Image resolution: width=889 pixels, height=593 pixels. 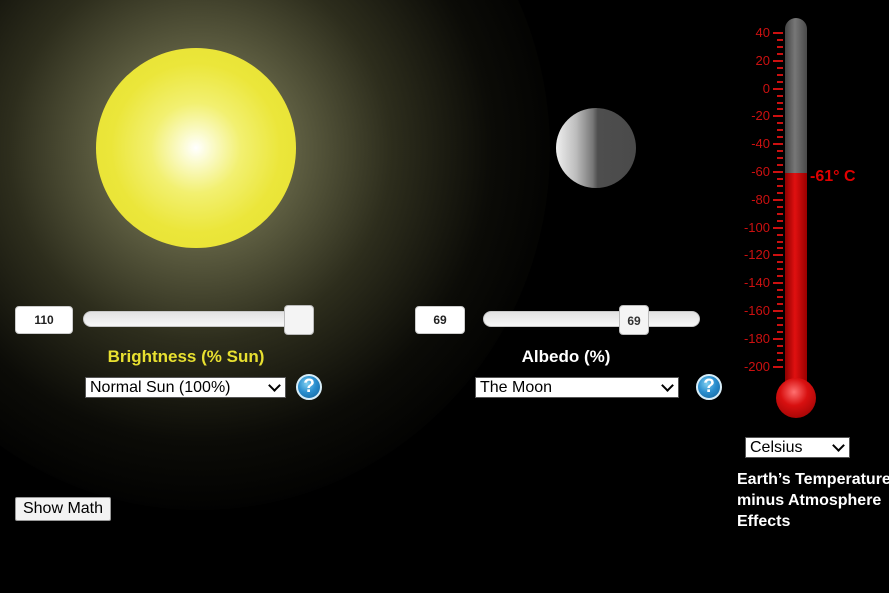 What do you see at coordinates (196, 148) in the screenshot?
I see `sun-graphic` at bounding box center [196, 148].